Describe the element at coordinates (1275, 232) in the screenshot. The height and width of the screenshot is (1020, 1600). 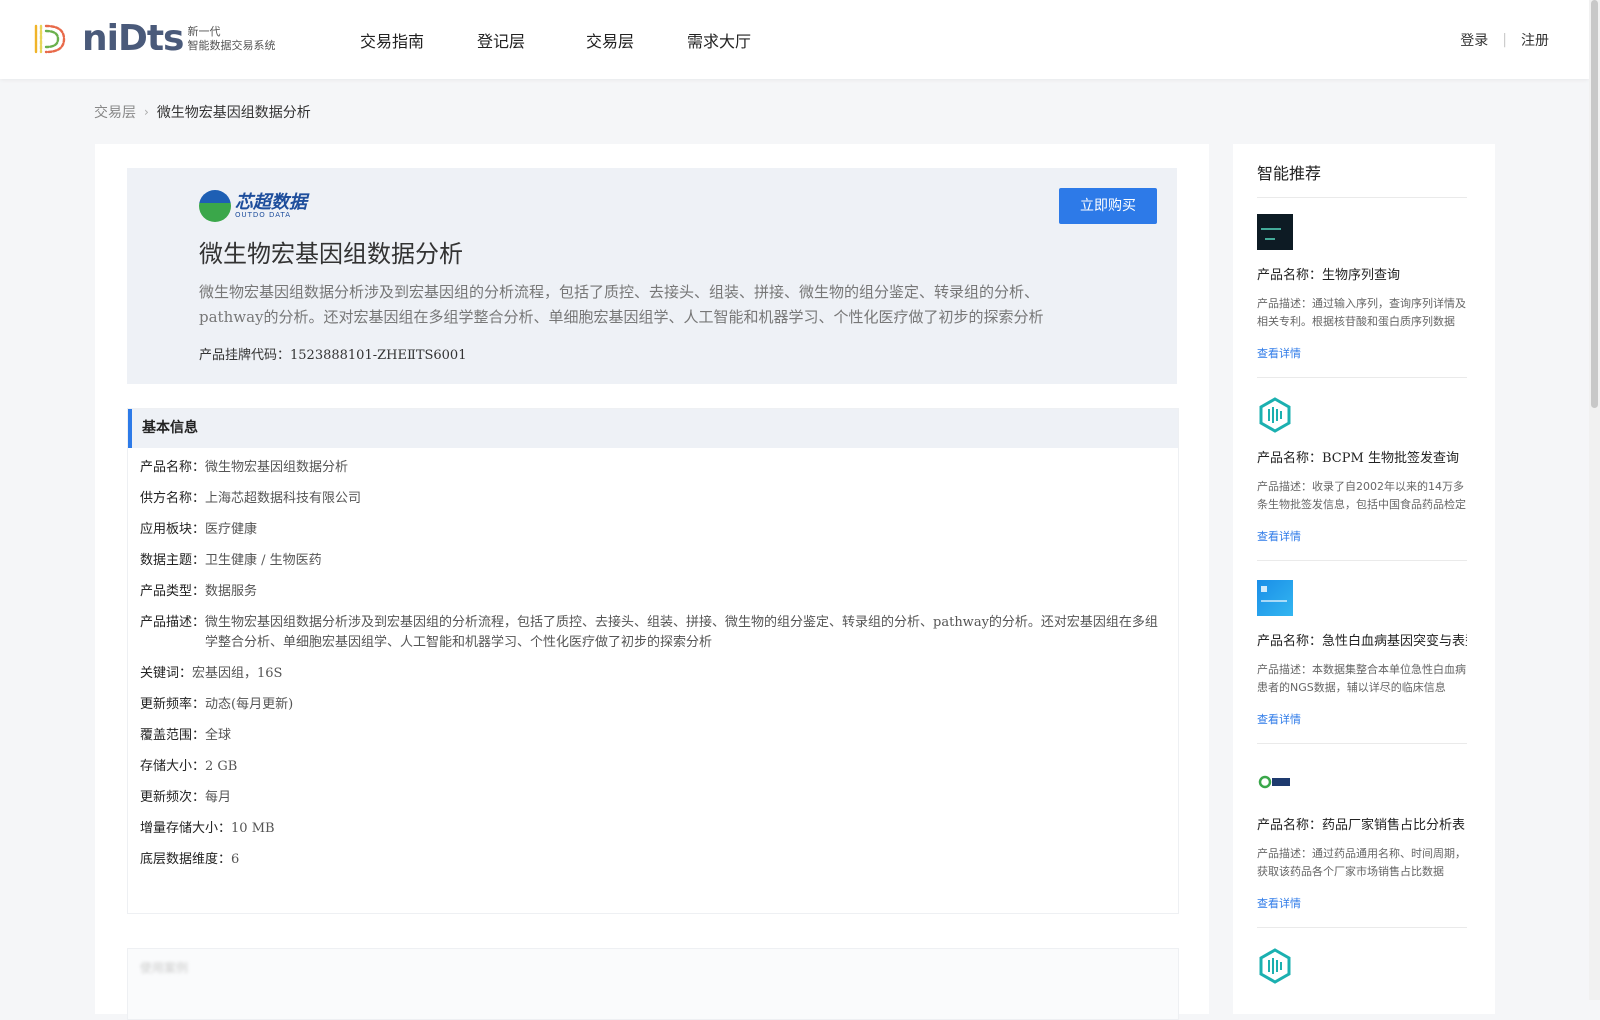
I see `dark-thumbnail` at that location.